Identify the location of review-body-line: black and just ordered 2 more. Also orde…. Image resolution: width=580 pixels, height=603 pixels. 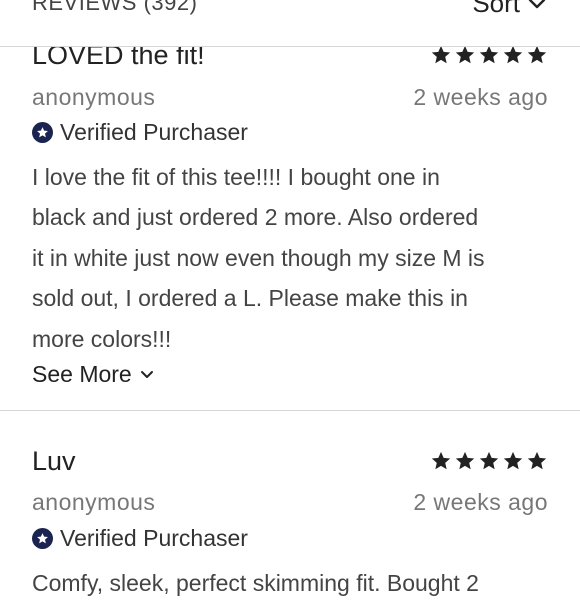
(255, 217).